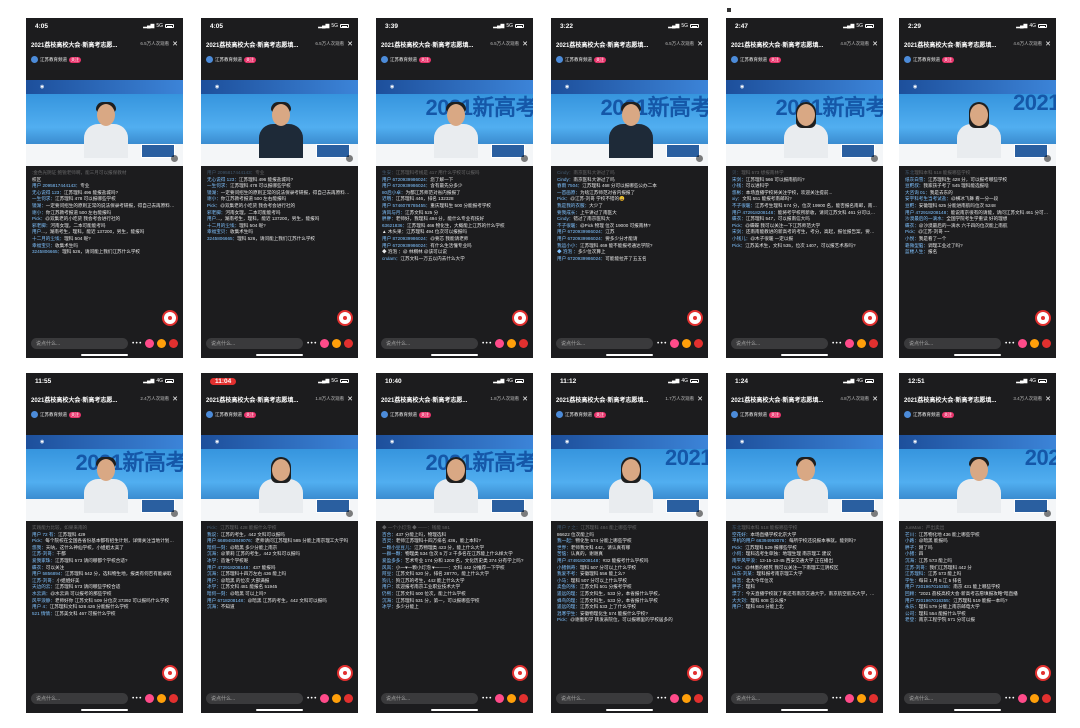 The image size is (1080, 728). I want to click on chat-username: 风岚：, so click(389, 567).